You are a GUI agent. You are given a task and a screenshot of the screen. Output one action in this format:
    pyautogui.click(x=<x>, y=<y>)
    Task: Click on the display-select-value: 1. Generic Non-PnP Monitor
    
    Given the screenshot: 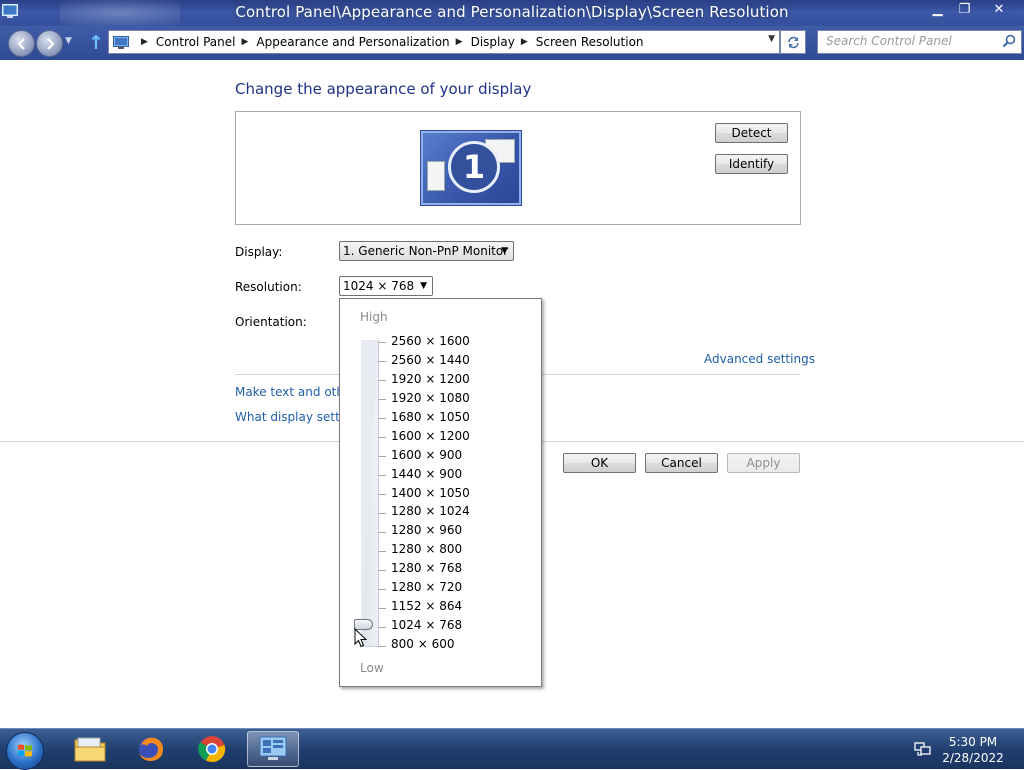 What is the action you would take?
    pyautogui.click(x=426, y=251)
    